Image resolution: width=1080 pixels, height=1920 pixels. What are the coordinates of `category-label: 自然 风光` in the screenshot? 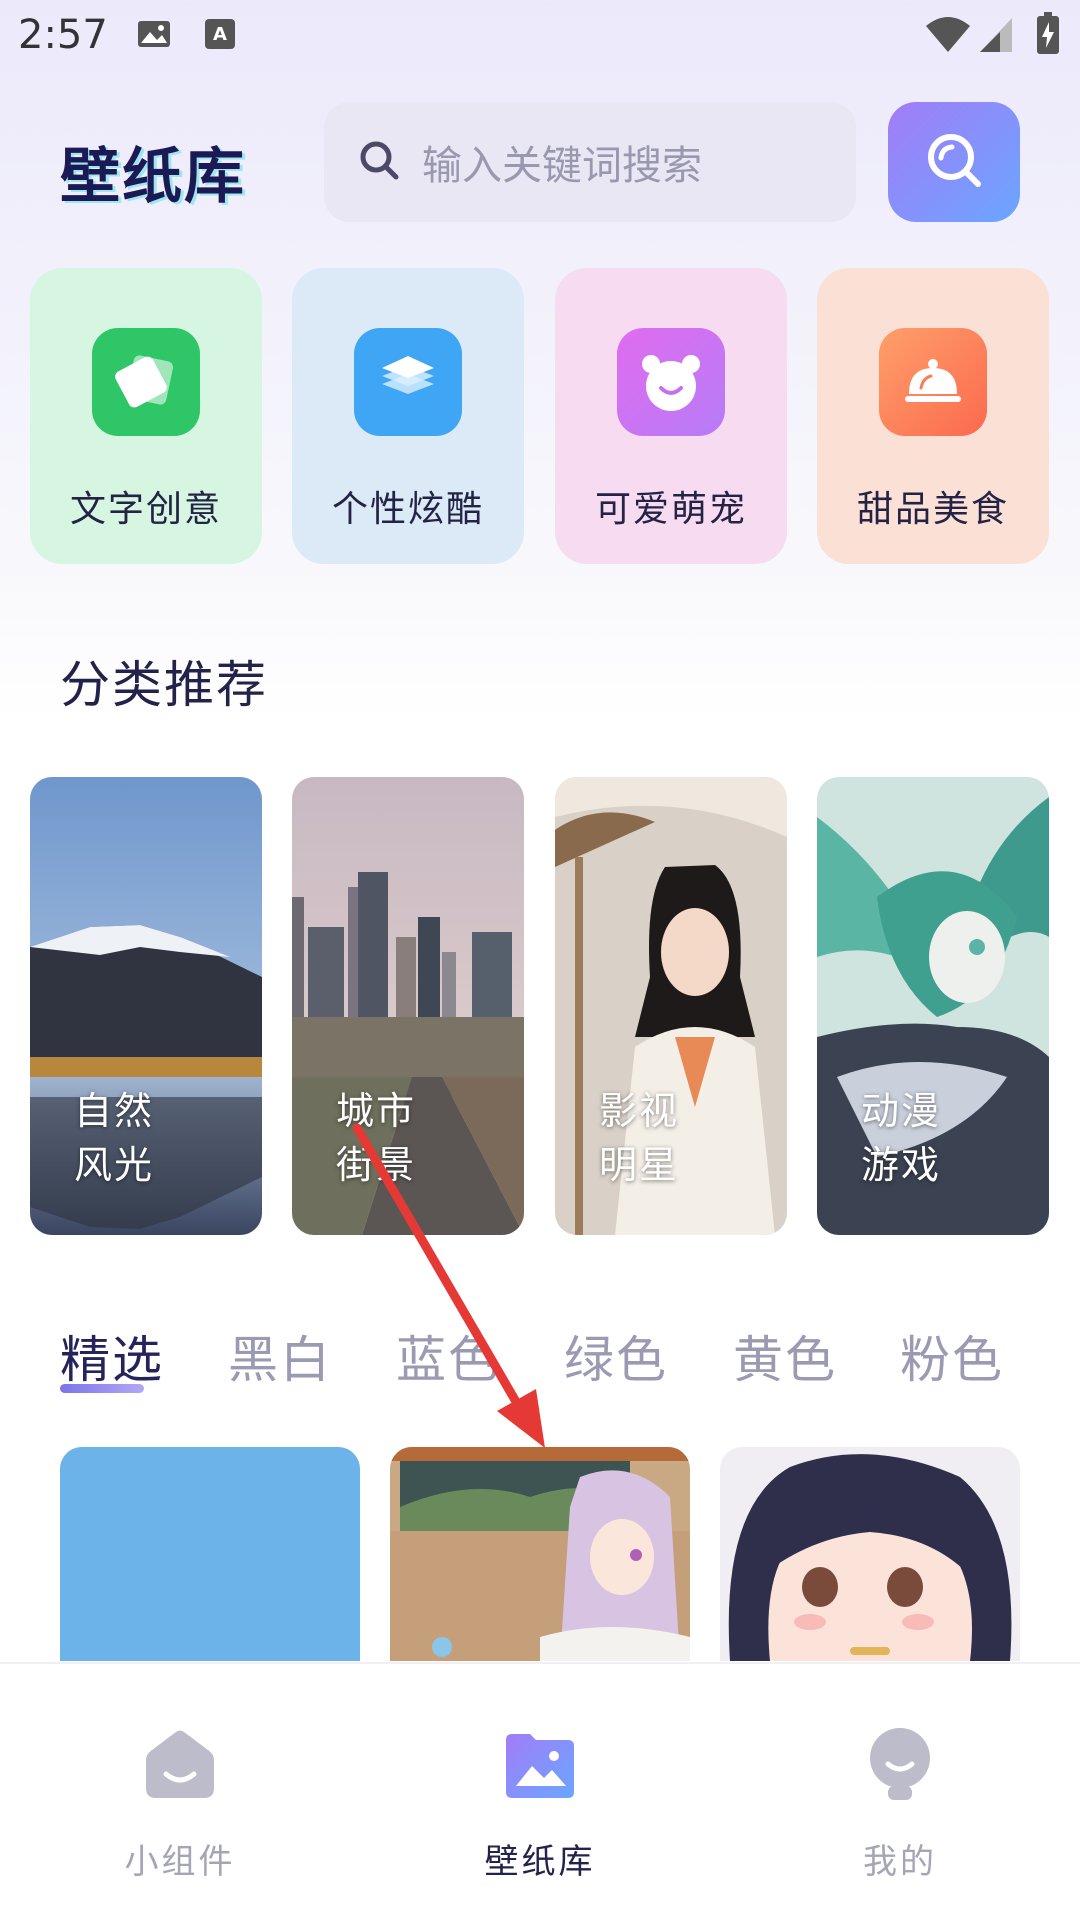 It's located at (114, 1138).